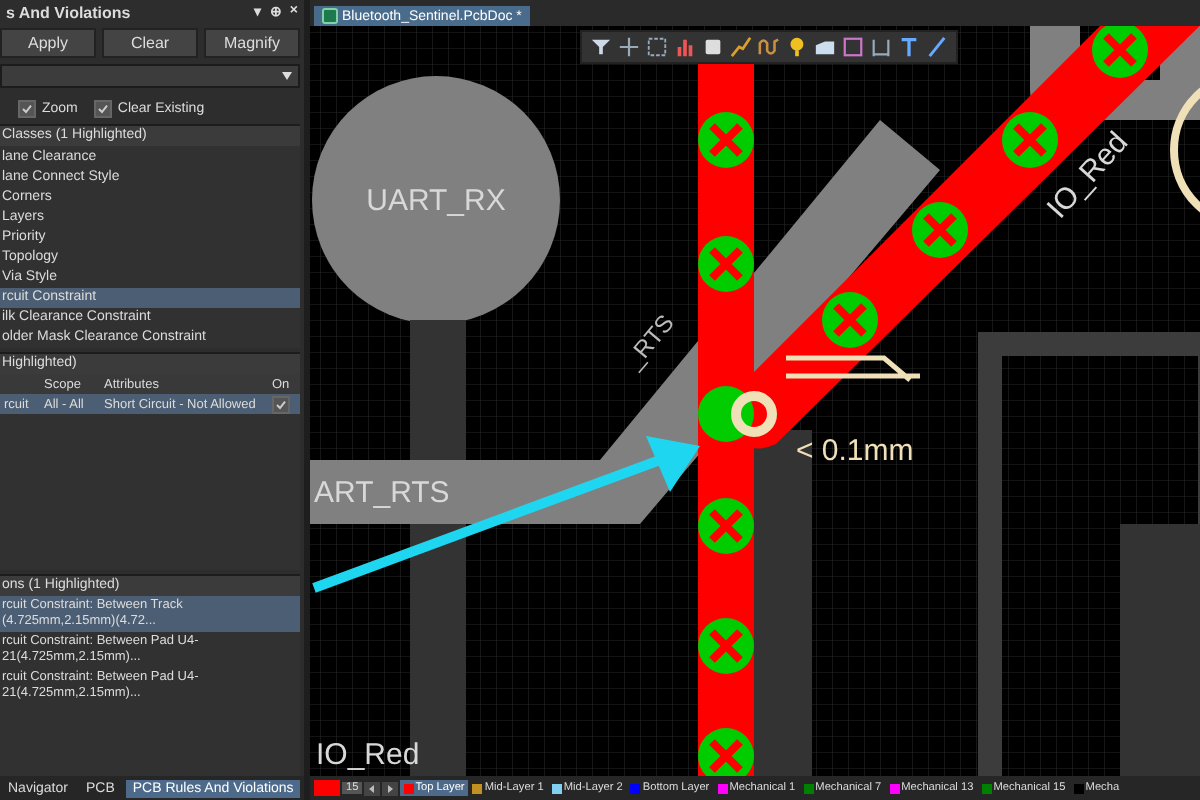 Image resolution: width=1200 pixels, height=800 pixels. Describe the element at coordinates (741, 47) in the screenshot. I see `route-icon` at that location.